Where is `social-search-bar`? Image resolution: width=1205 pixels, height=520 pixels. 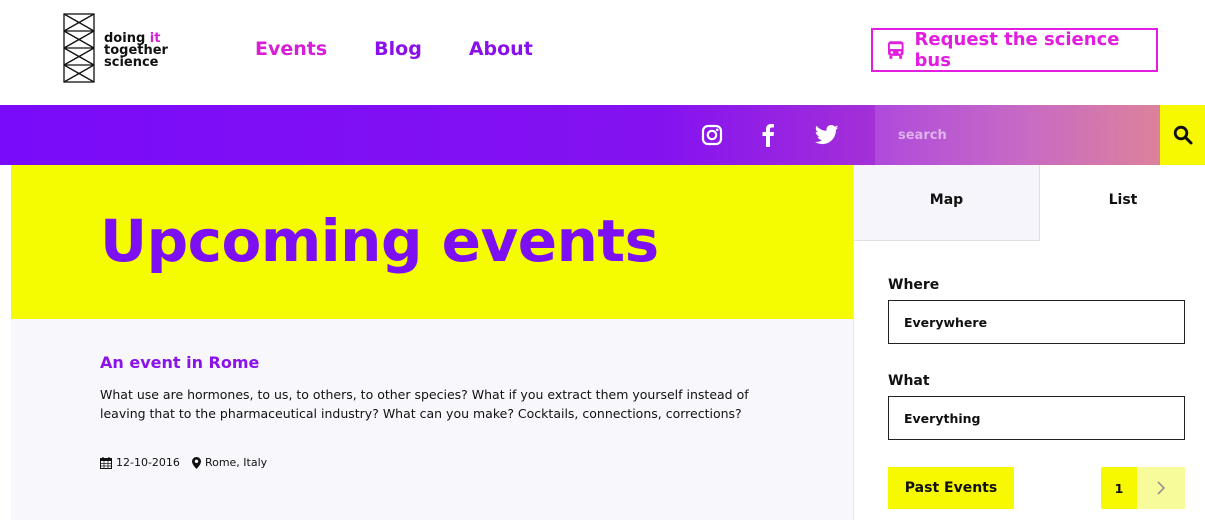
social-search-bar is located at coordinates (602, 135).